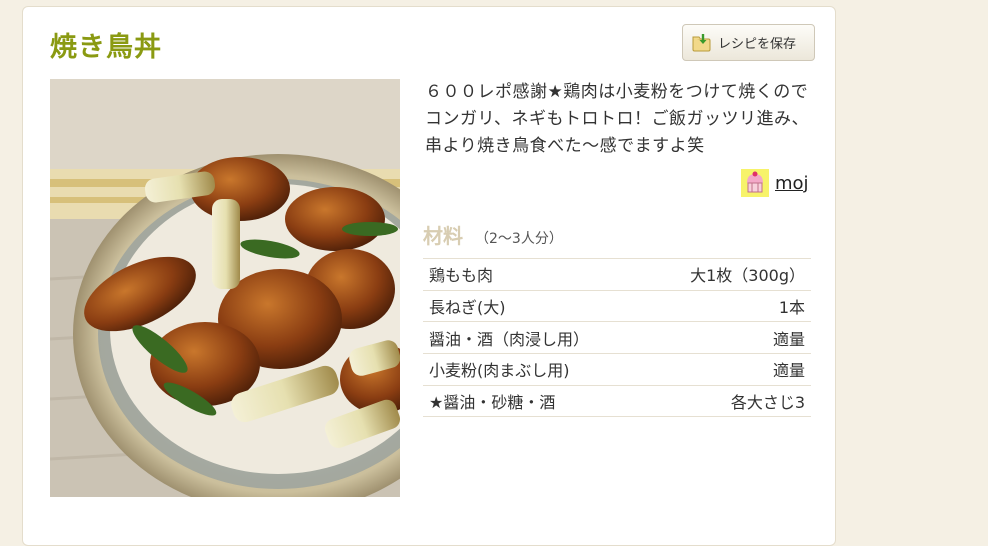 This screenshot has width=988, height=546. I want to click on ingredient-row: 小麦粉(肉まぶし用) 適量, so click(617, 370).